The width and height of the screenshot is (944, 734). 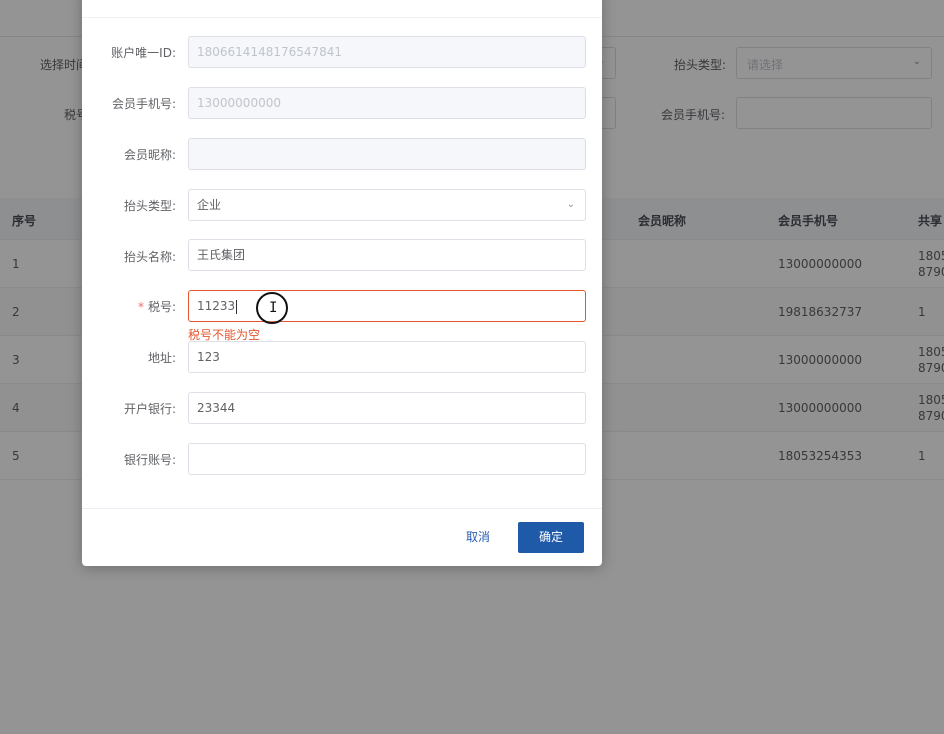 What do you see at coordinates (387, 459) in the screenshot?
I see `bank-account-input` at bounding box center [387, 459].